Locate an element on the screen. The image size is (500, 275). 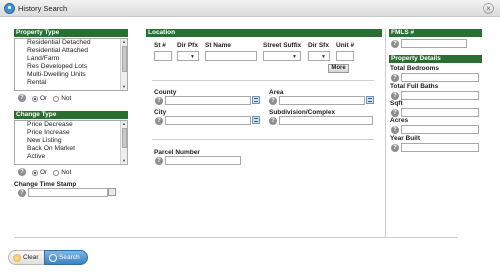
area-input is located at coordinates (322, 100).